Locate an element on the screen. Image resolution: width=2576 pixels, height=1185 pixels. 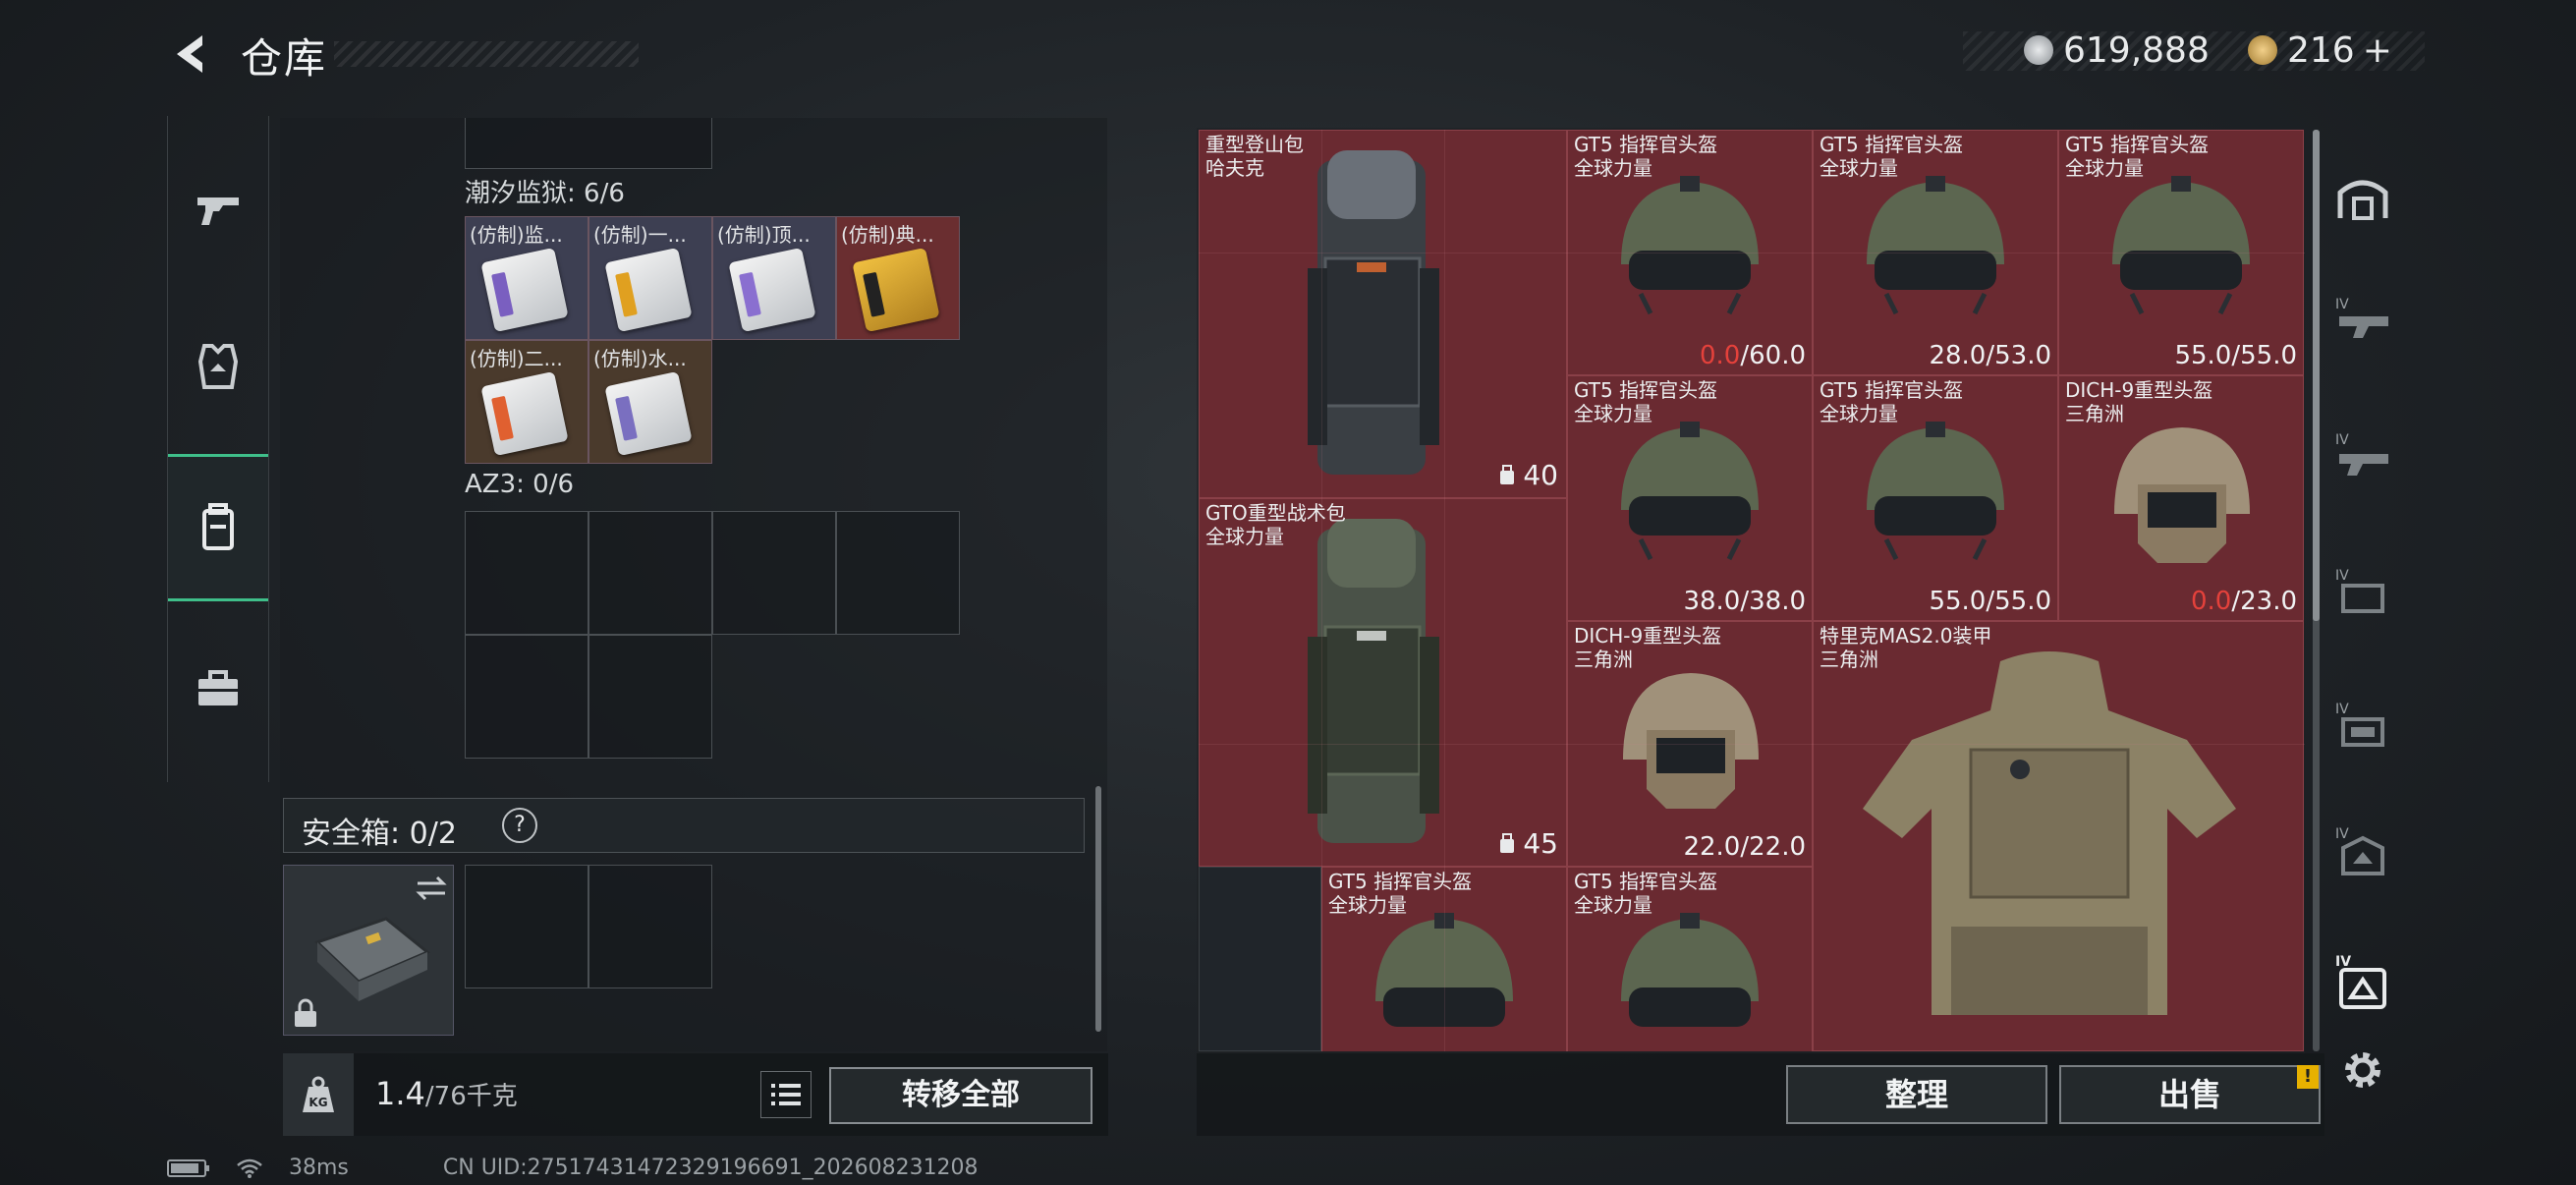
toolbox-icon is located at coordinates (218, 688).